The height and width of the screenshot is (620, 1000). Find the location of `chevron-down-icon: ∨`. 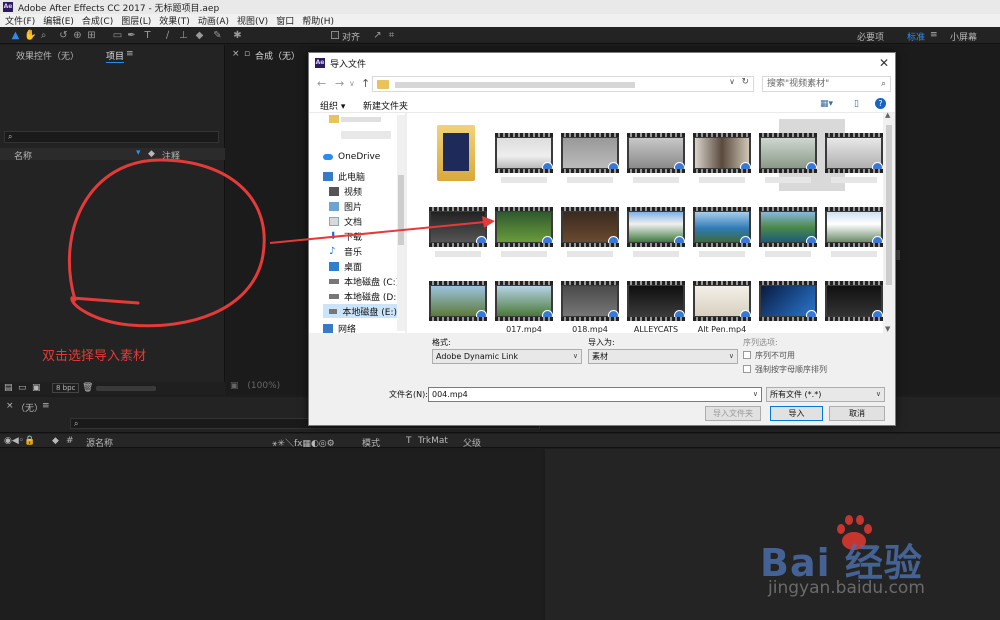

chevron-down-icon: ∨ is located at coordinates (732, 81).